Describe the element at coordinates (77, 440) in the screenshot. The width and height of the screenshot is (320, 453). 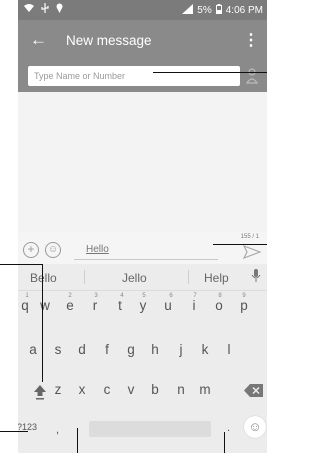
I see `callout-line-comma` at that location.